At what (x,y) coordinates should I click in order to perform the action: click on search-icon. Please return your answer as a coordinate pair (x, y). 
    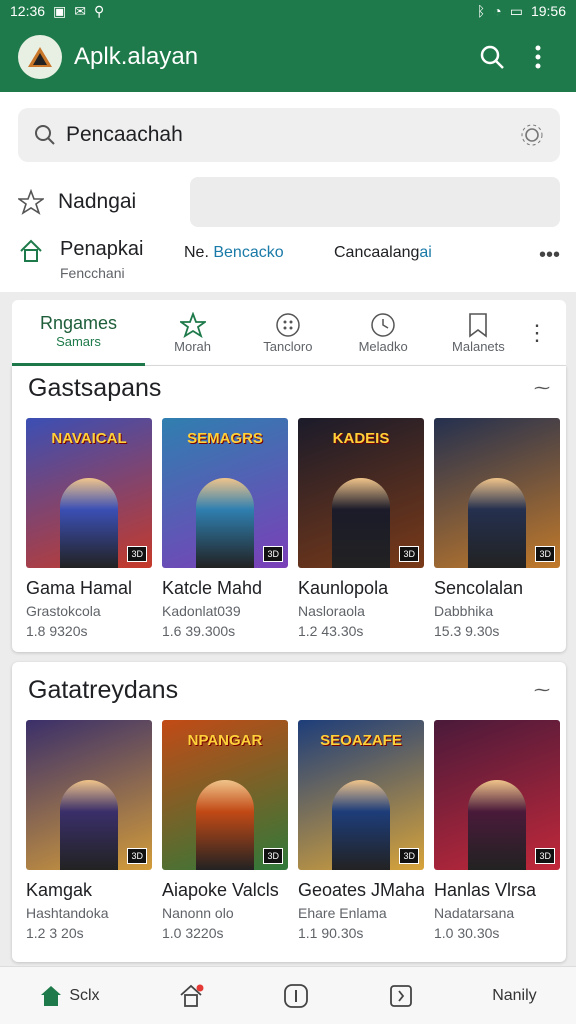
    Looking at the image, I should click on (492, 57).